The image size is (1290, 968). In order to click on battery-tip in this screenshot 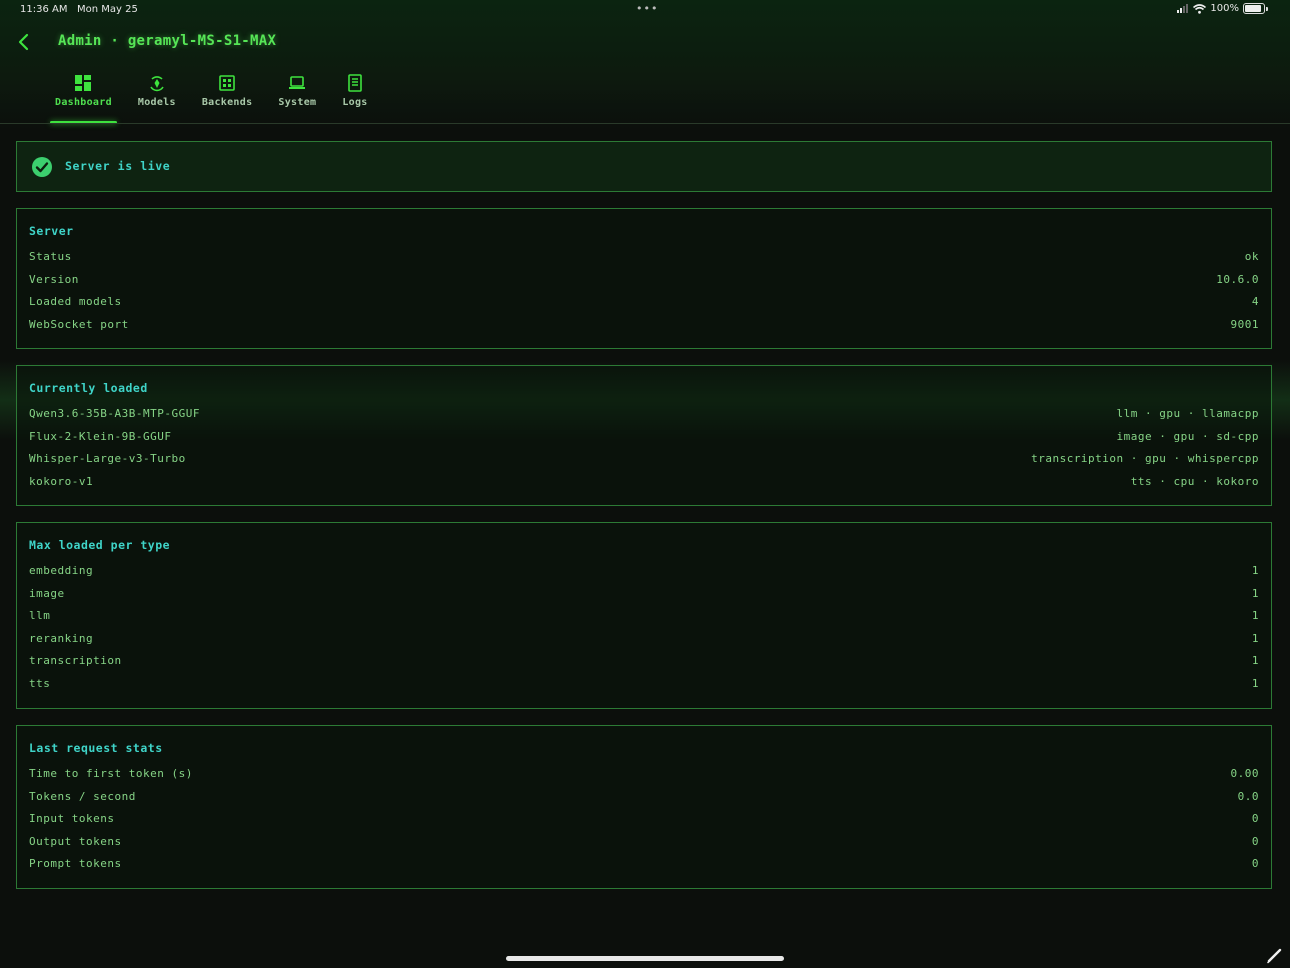, I will do `click(1267, 8)`.